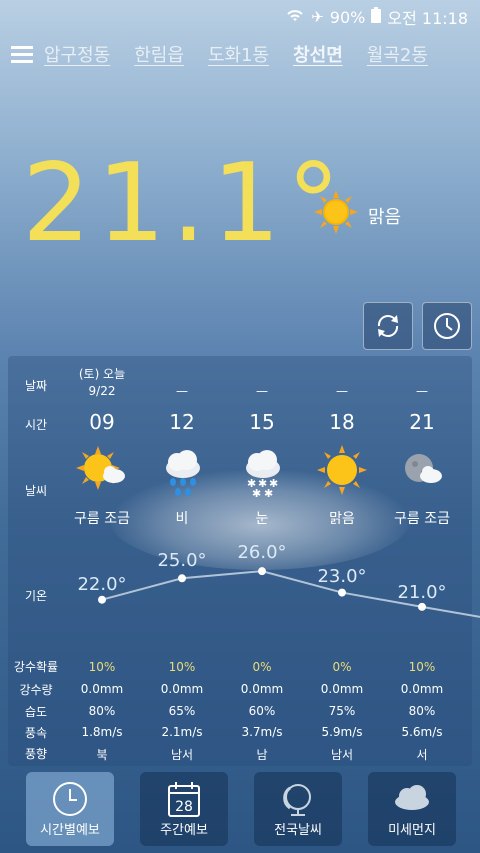 Image resolution: width=480 pixels, height=853 pixels. What do you see at coordinates (36, 386) in the screenshot?
I see `row-label-date: 날짜` at bounding box center [36, 386].